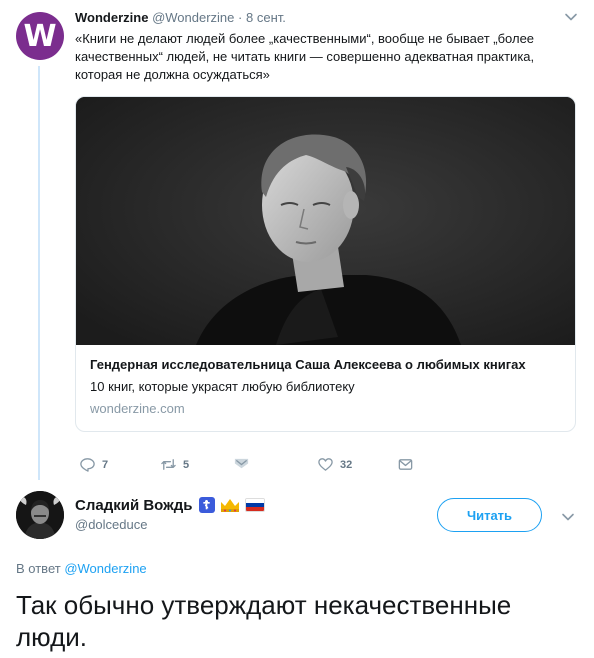 This screenshot has height=658, width=594. Describe the element at coordinates (105, 568) in the screenshot. I see `reply-target-link: @Wonderzine` at that location.